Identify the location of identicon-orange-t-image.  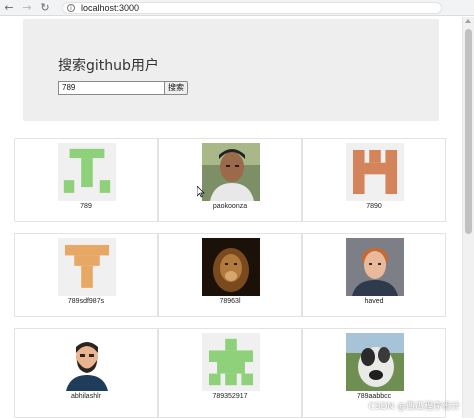
(87, 267).